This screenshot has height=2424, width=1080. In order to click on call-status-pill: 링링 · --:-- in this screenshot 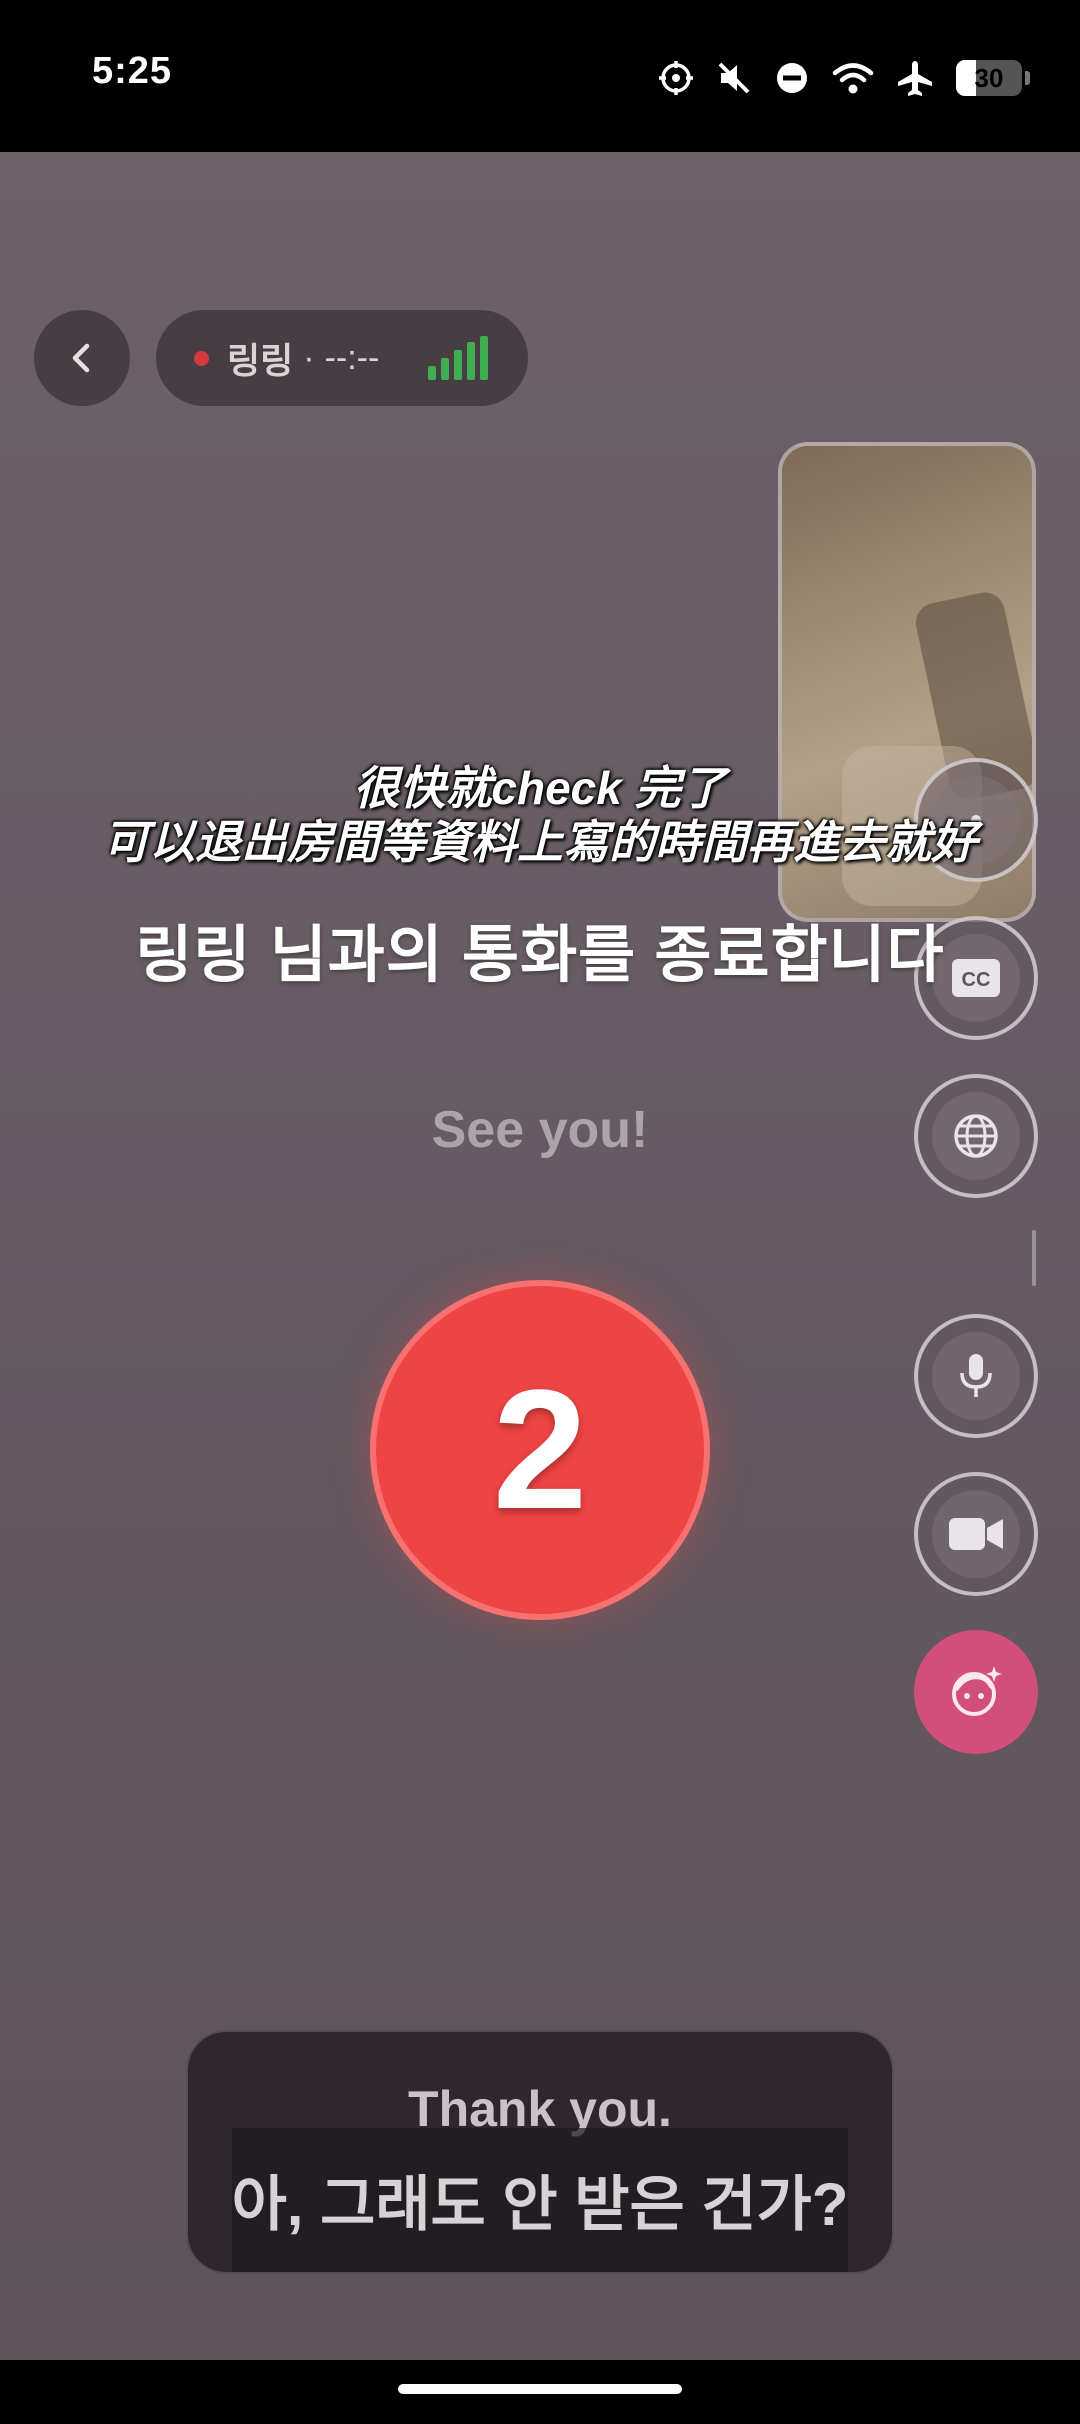, I will do `click(342, 358)`.